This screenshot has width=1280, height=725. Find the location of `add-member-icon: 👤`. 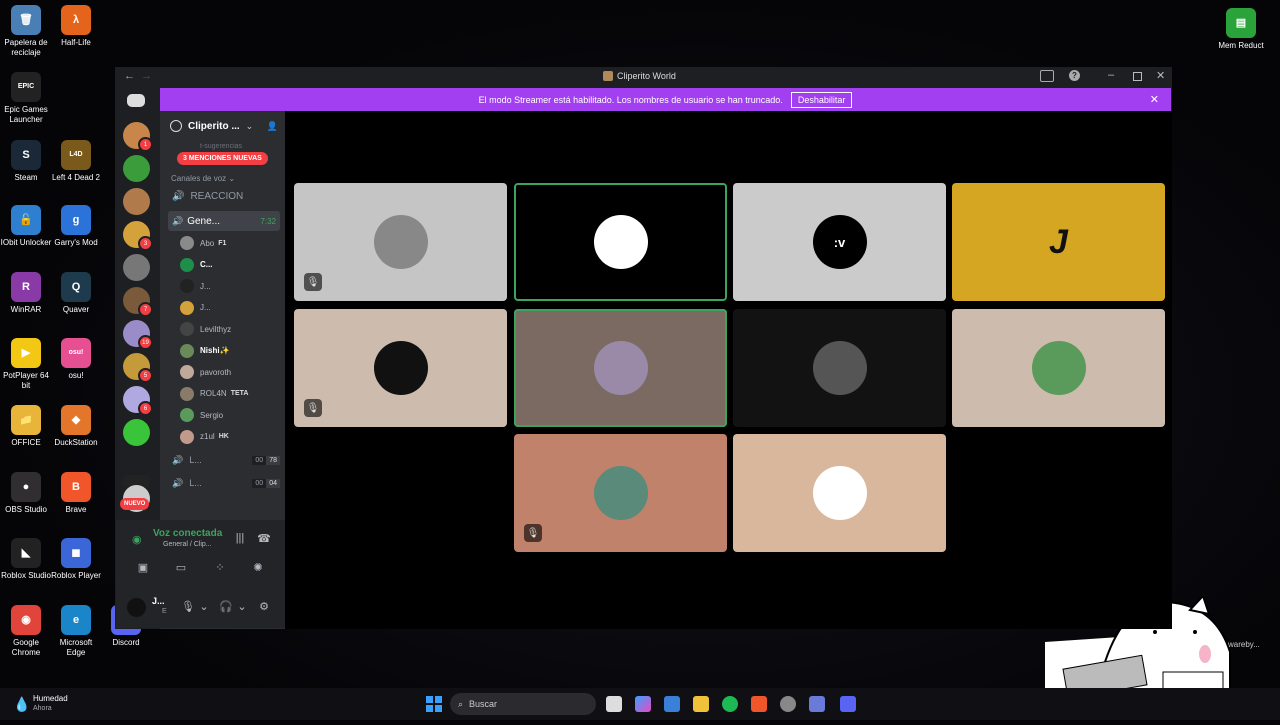

add-member-icon: 👤 is located at coordinates (272, 126).